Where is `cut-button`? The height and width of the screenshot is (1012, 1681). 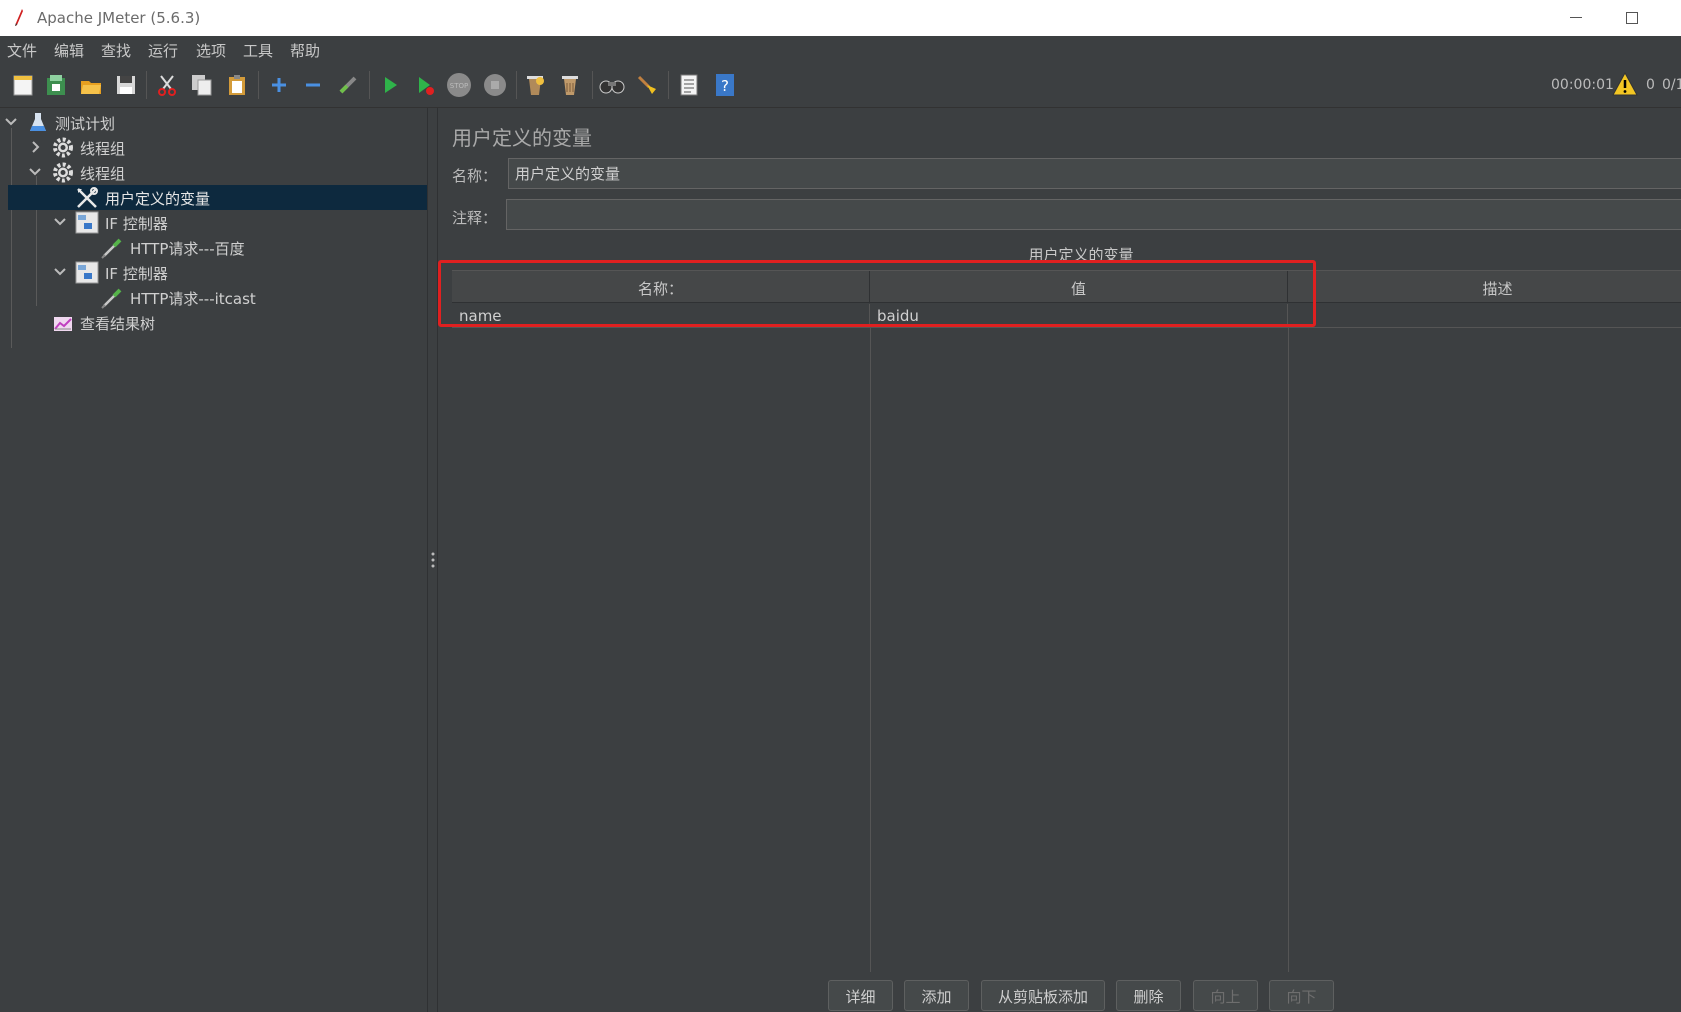
cut-button is located at coordinates (167, 85).